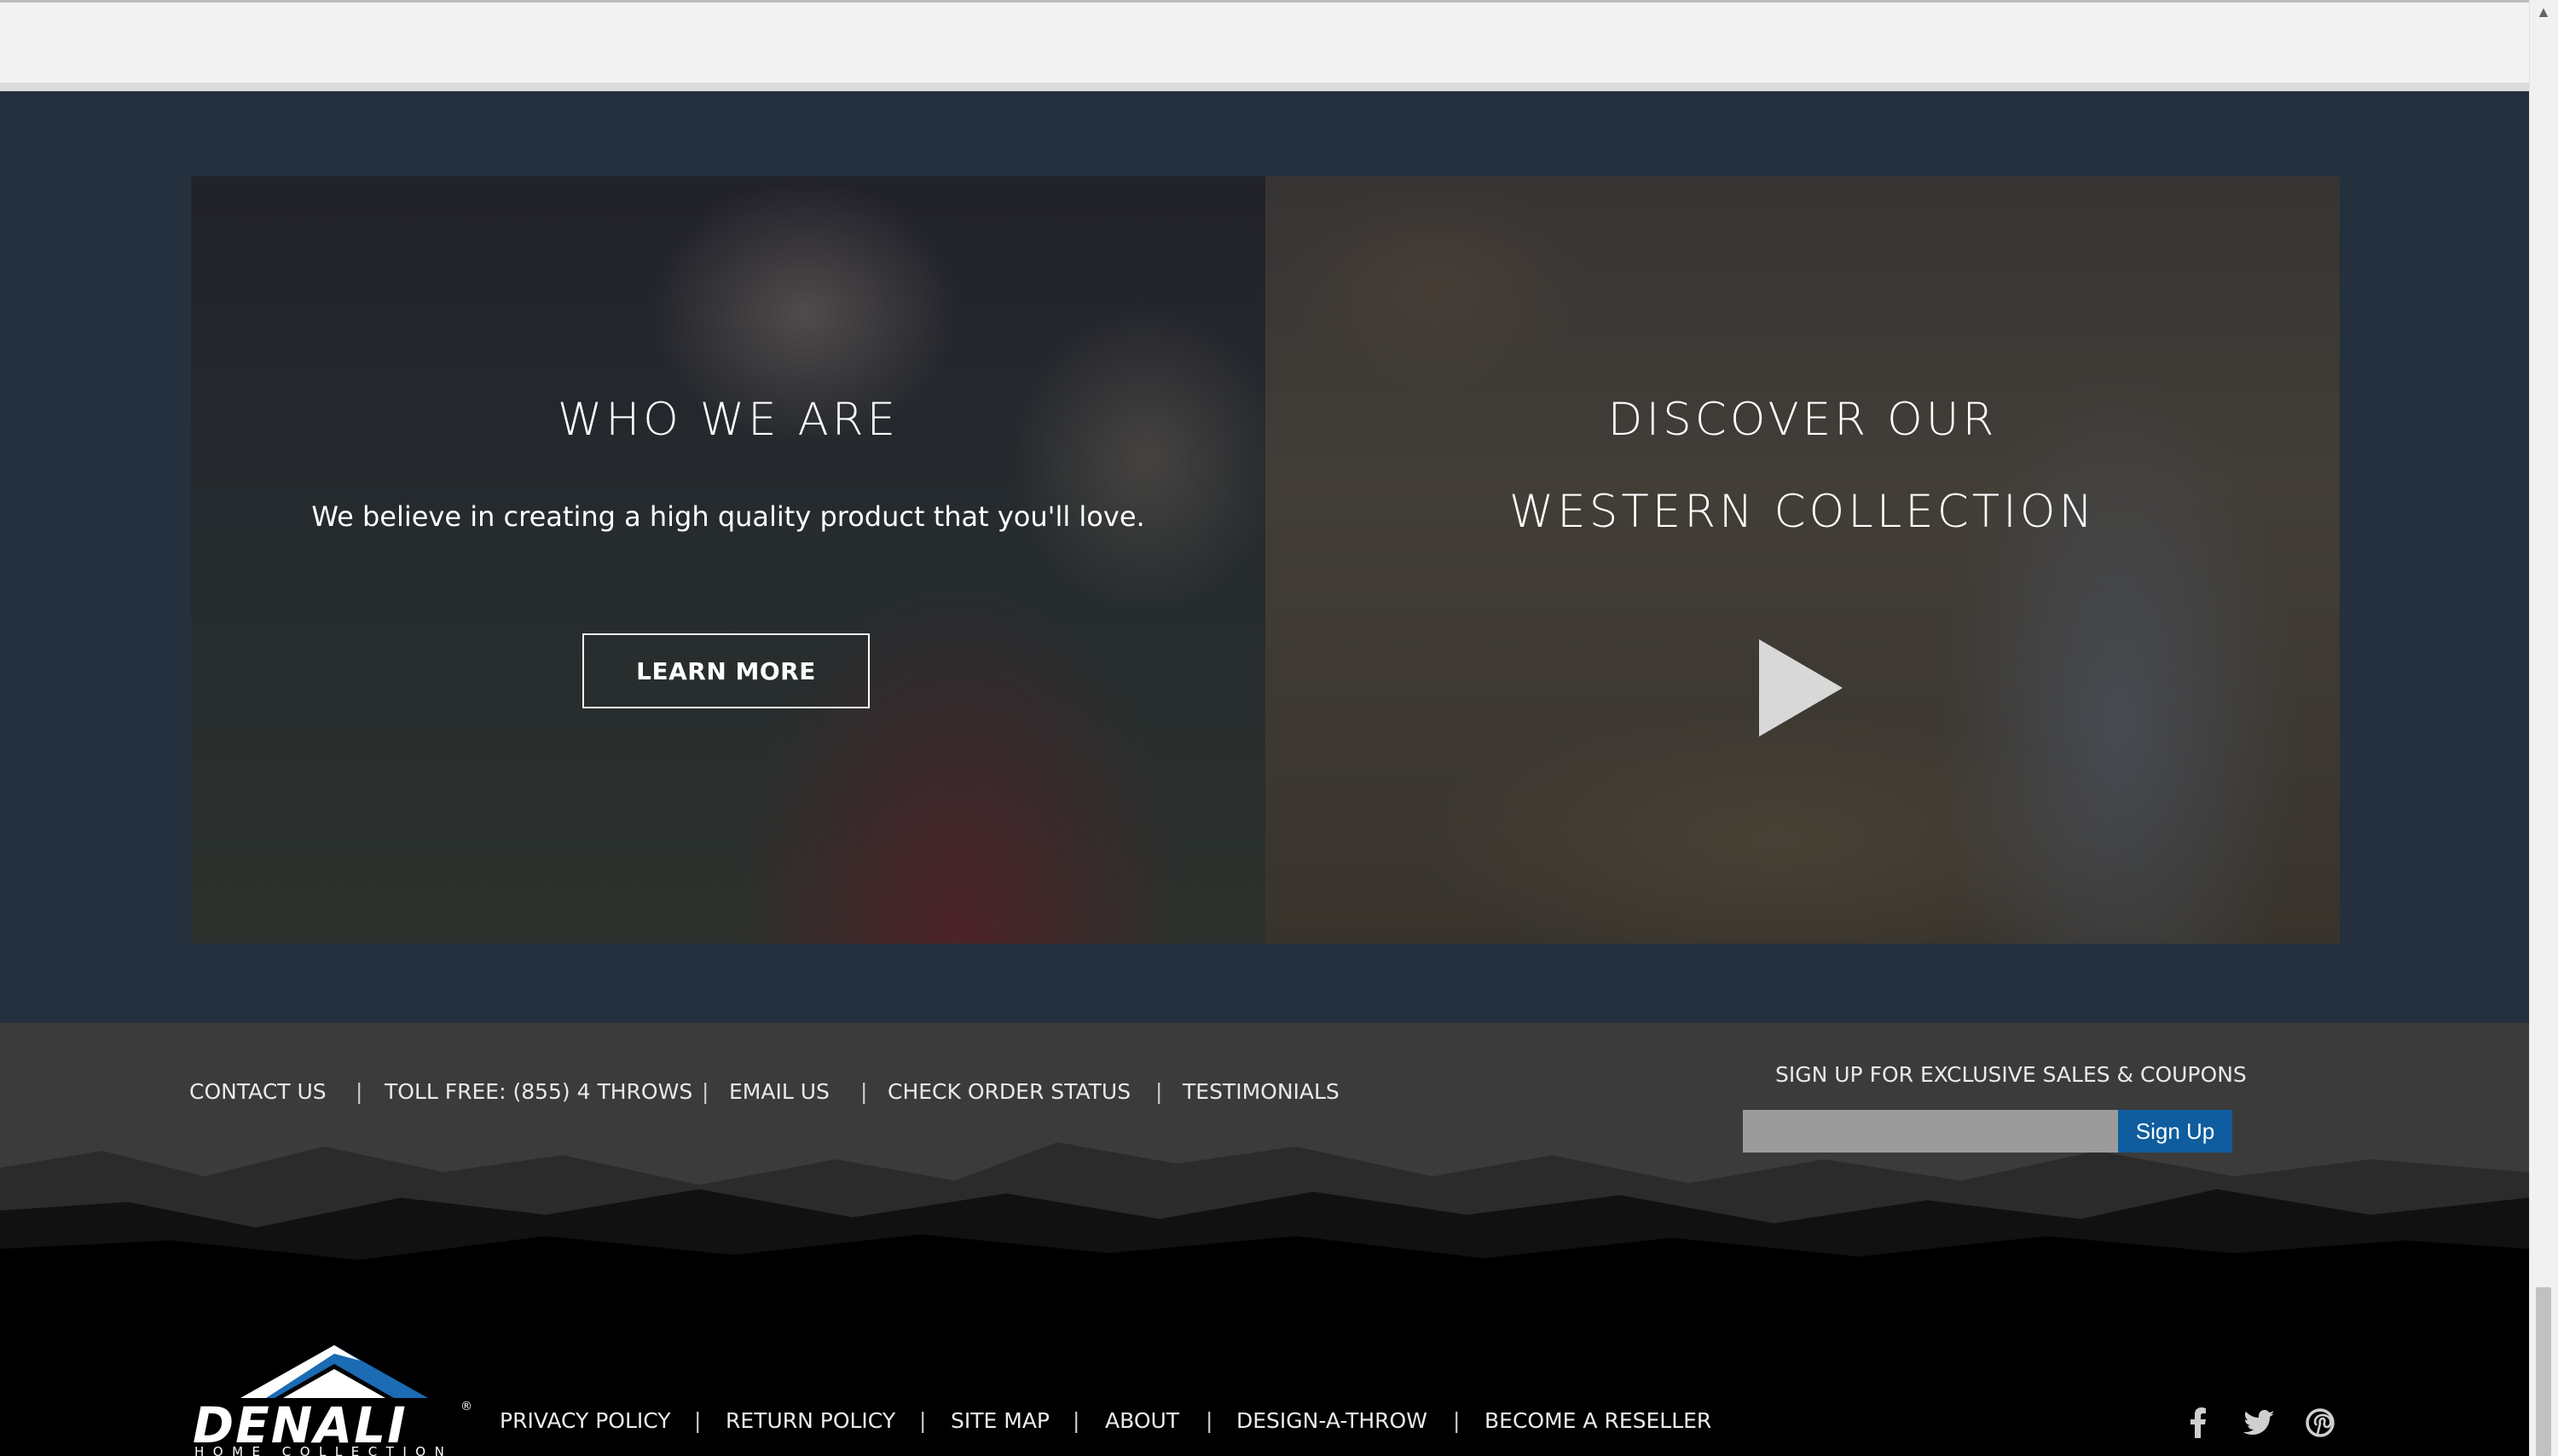  Describe the element at coordinates (323, 1450) in the screenshot. I see `logo-tagline: HOME COLLECTION` at that location.